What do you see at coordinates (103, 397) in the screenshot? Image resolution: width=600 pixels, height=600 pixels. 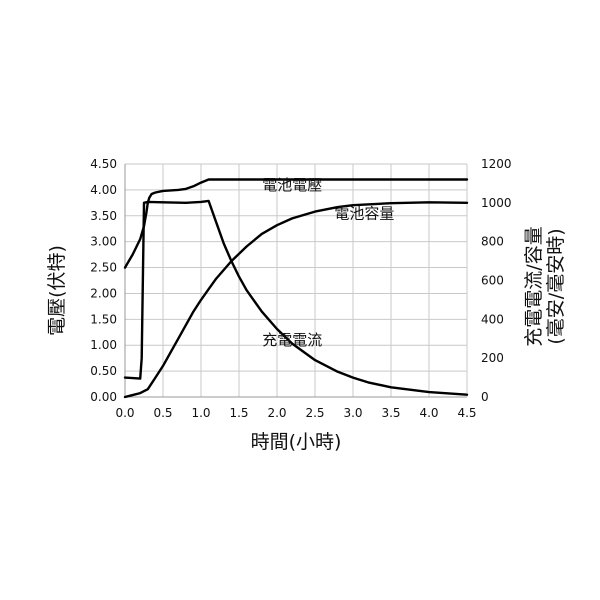 I see `y-left-tick-label: 0.00` at bounding box center [103, 397].